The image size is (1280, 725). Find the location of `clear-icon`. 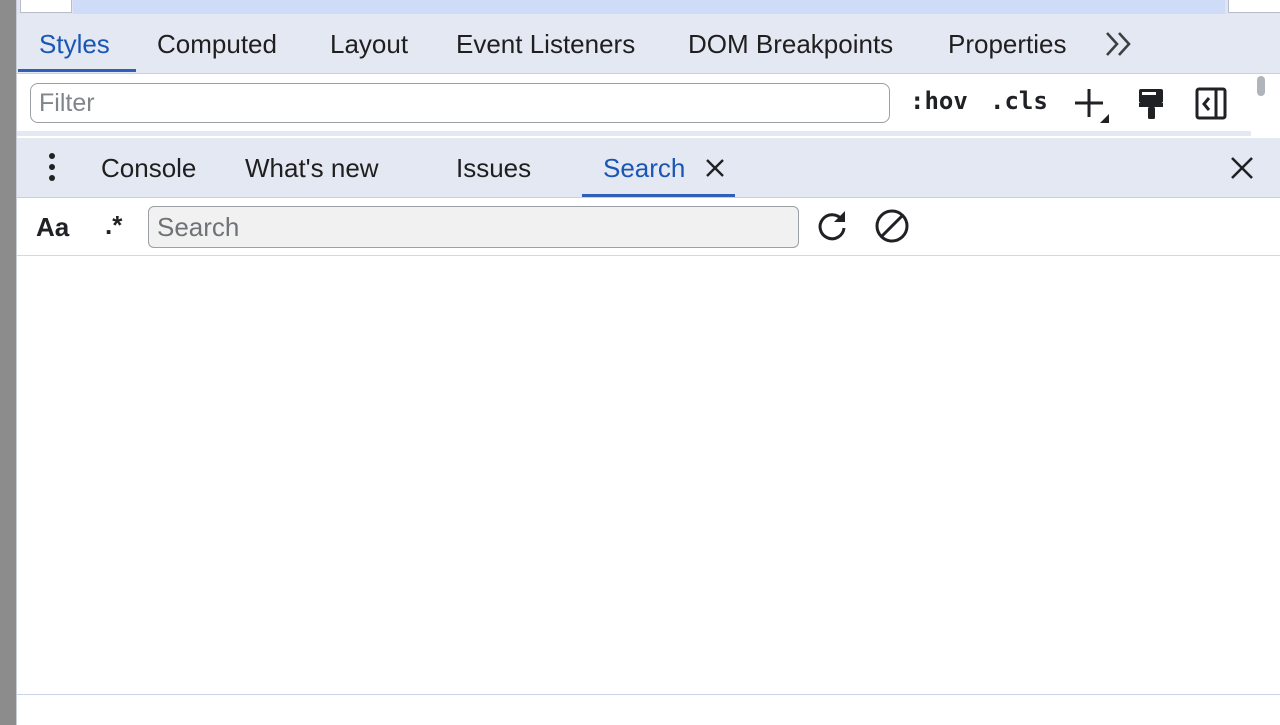

clear-icon is located at coordinates (892, 228).